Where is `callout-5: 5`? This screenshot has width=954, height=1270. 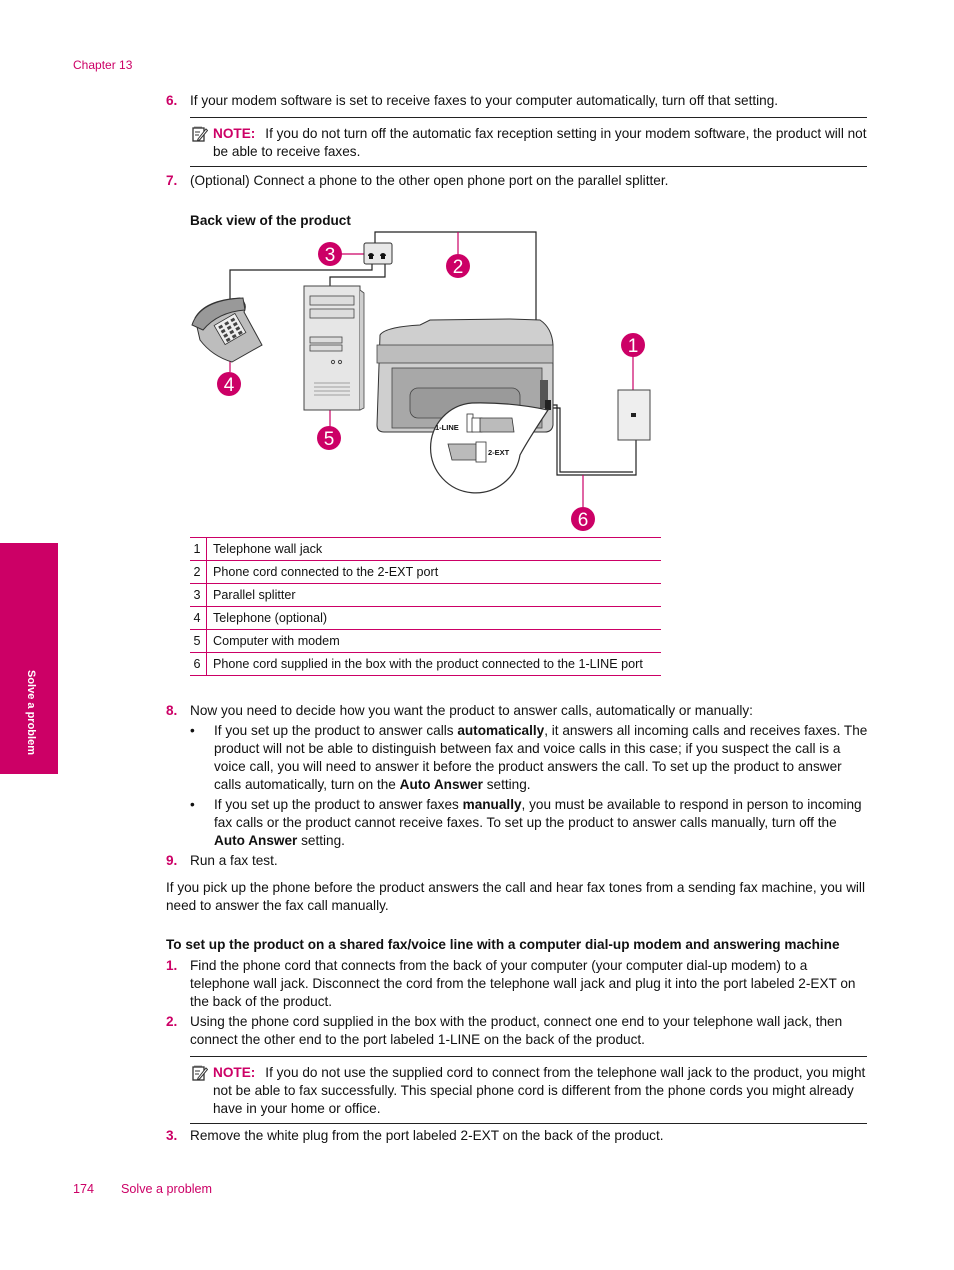 callout-5: 5 is located at coordinates (329, 438).